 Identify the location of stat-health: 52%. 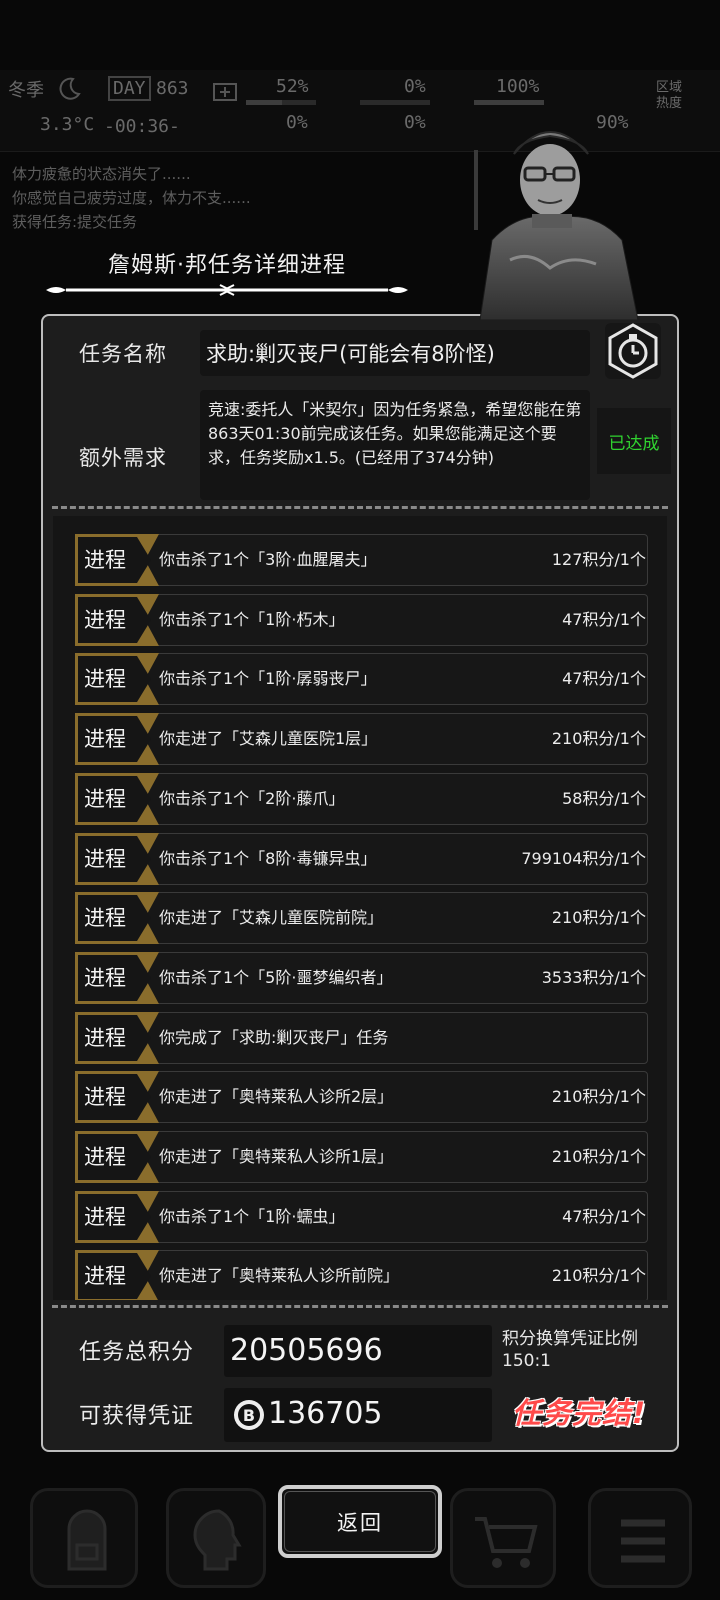
(292, 86).